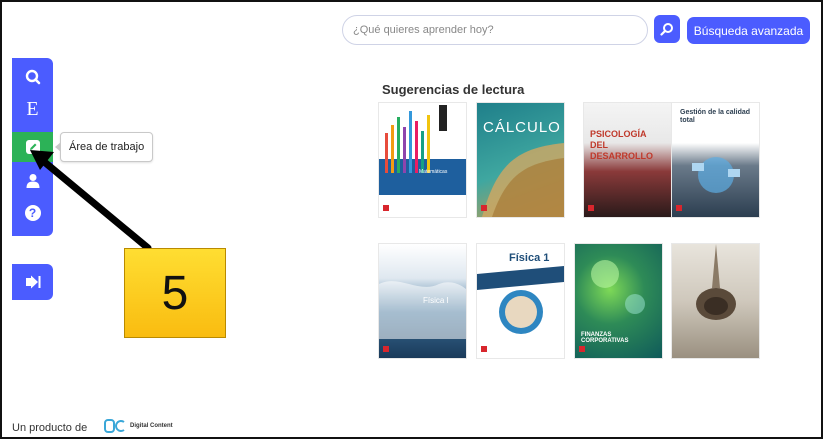 The image size is (823, 439). I want to click on book-cover-fisica-i: Física I, so click(422, 301).